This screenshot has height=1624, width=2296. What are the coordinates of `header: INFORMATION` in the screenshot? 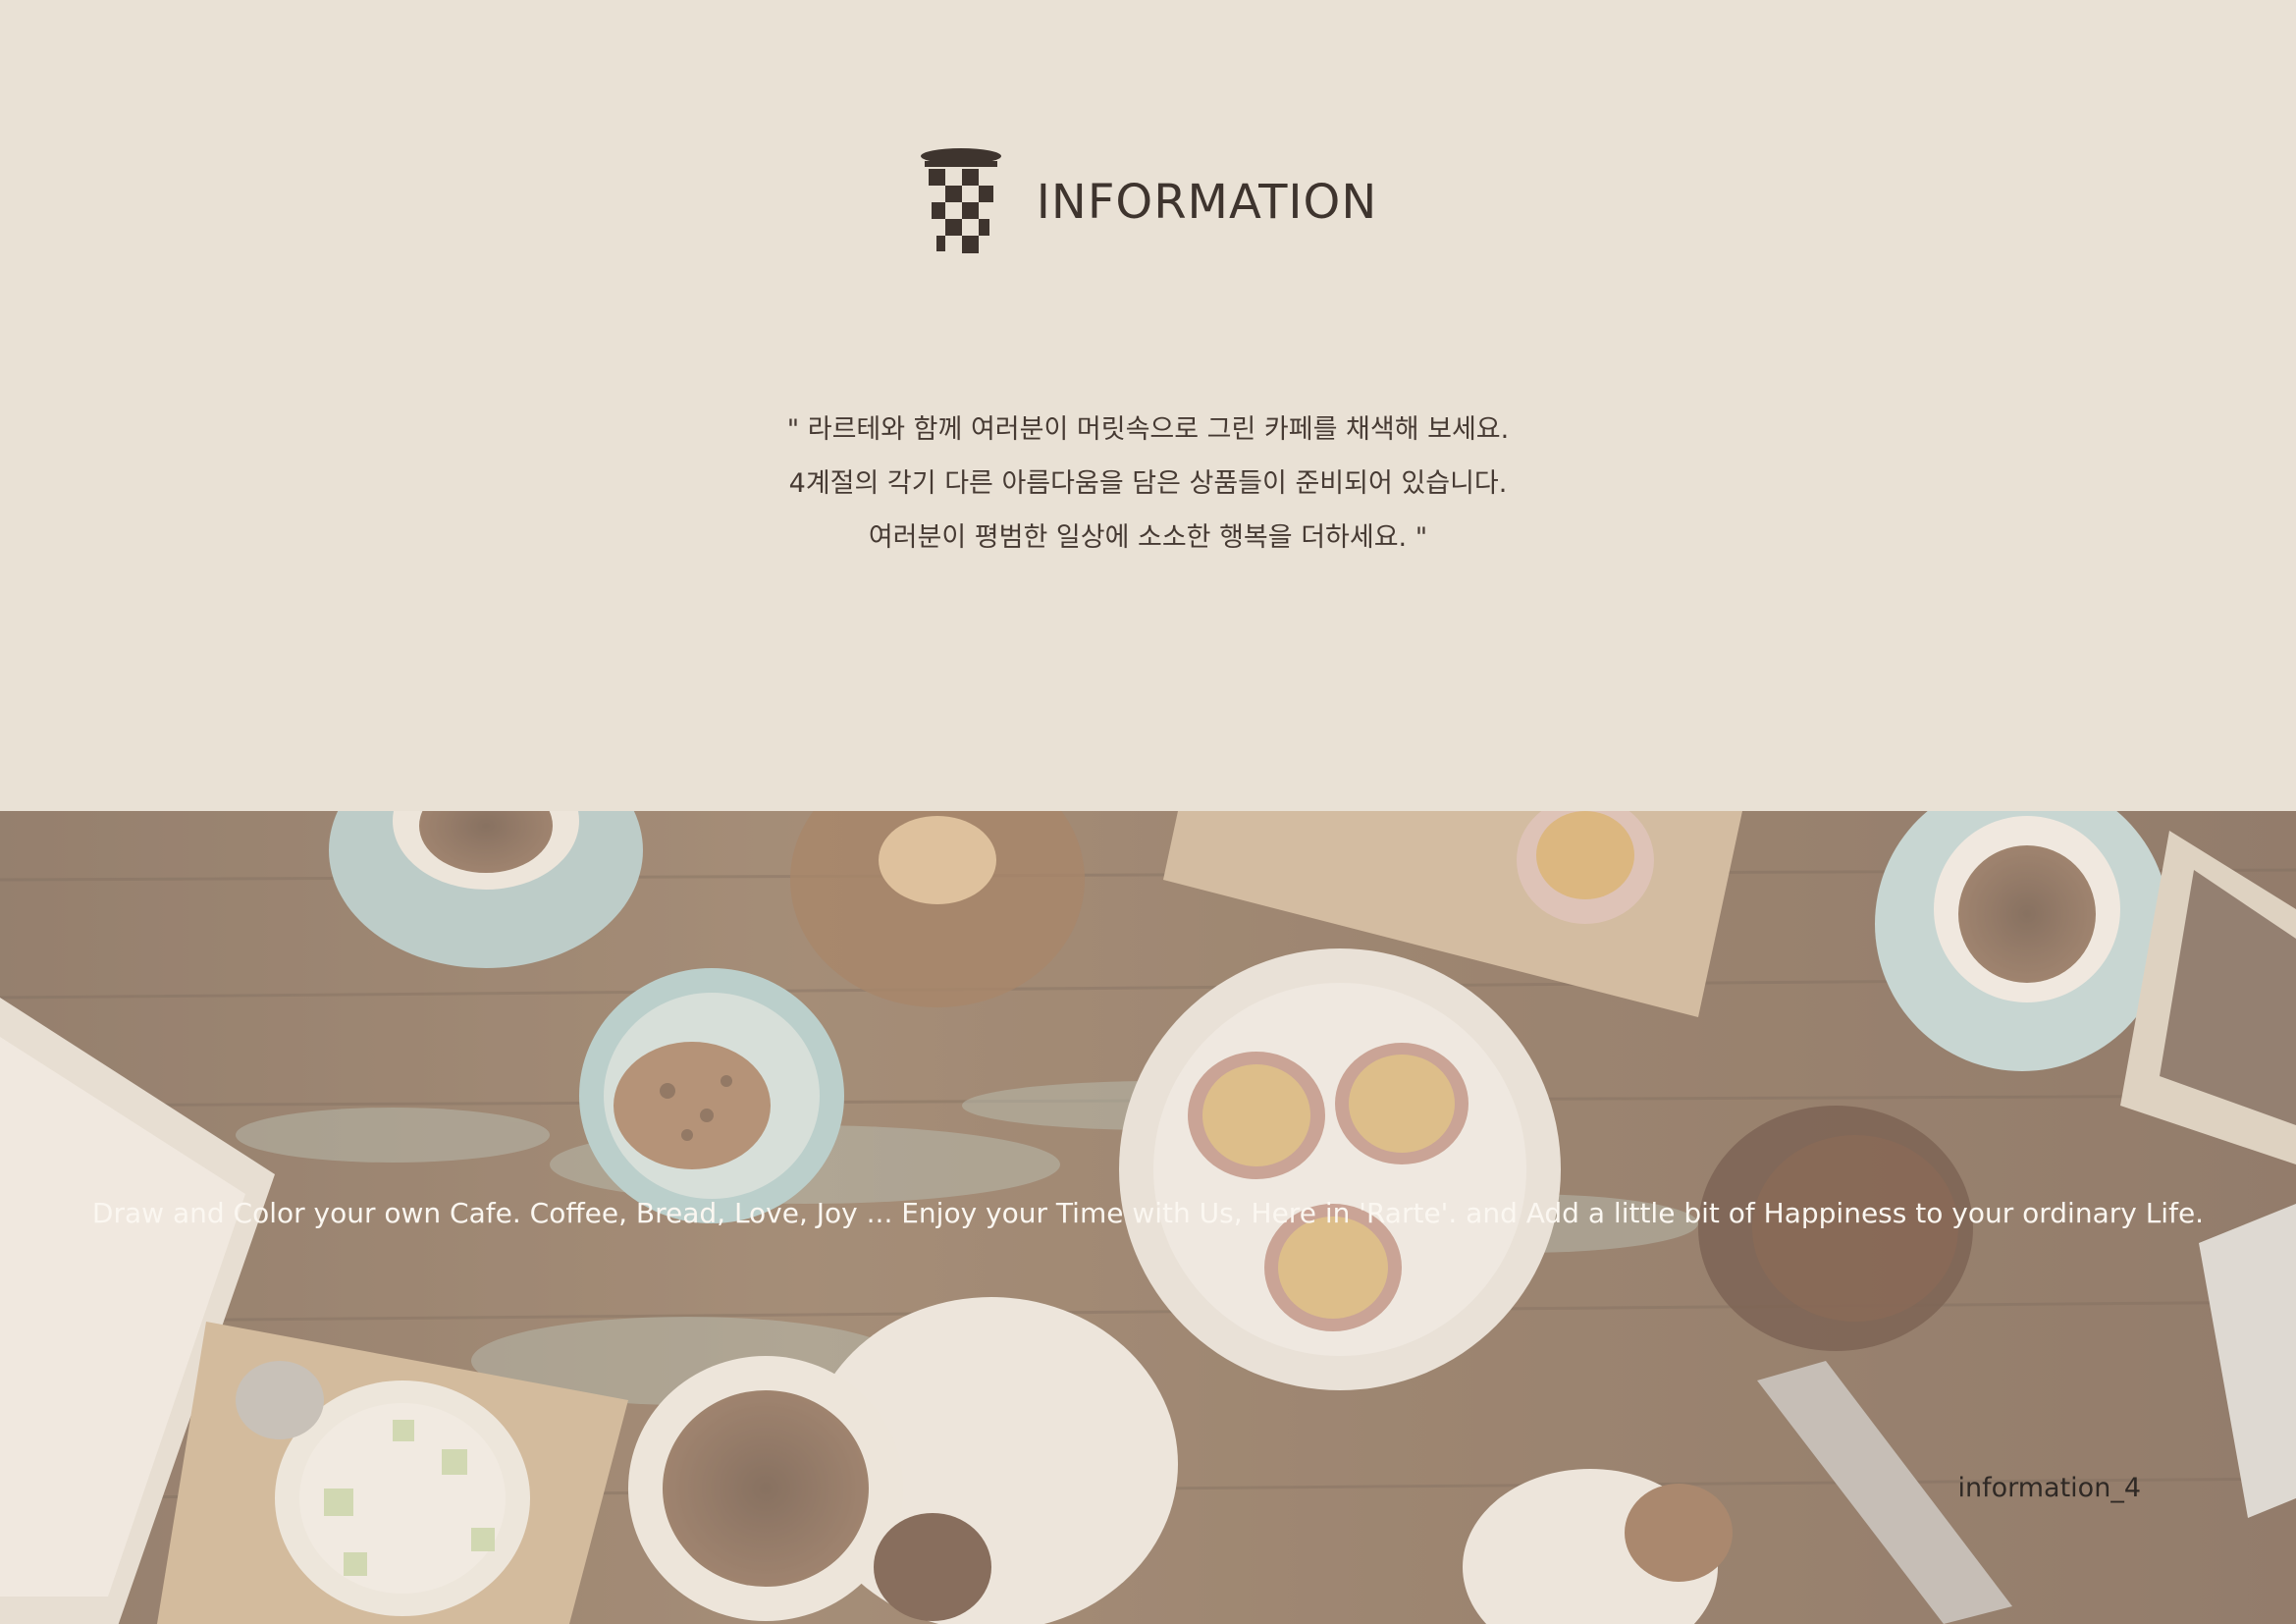 It's located at (1148, 202).